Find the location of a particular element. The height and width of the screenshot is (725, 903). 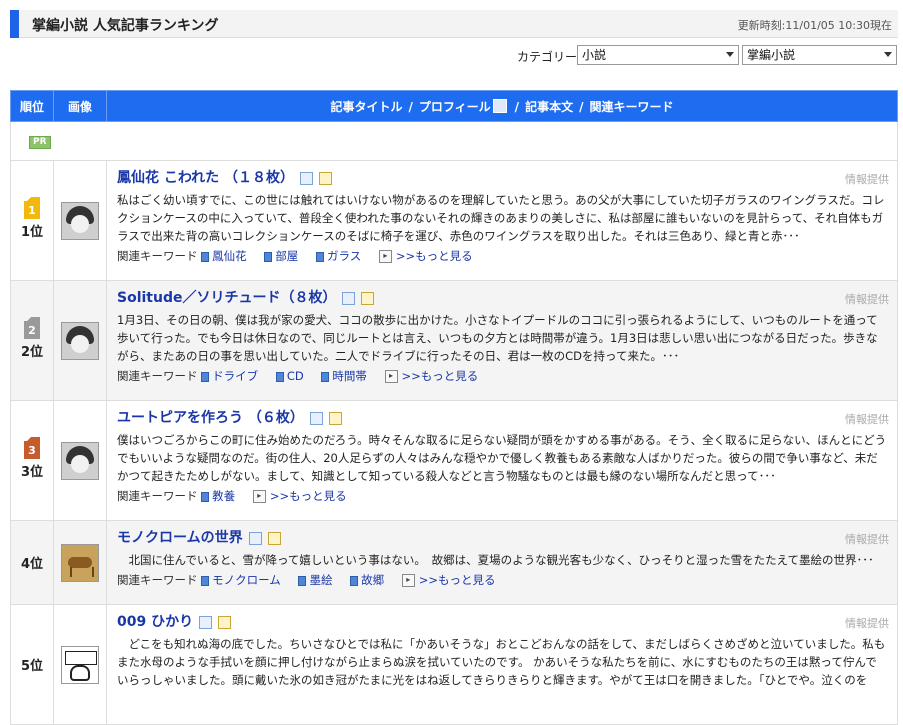

article-title-link: ユートピアを作ろう （６枚） is located at coordinates (210, 417).